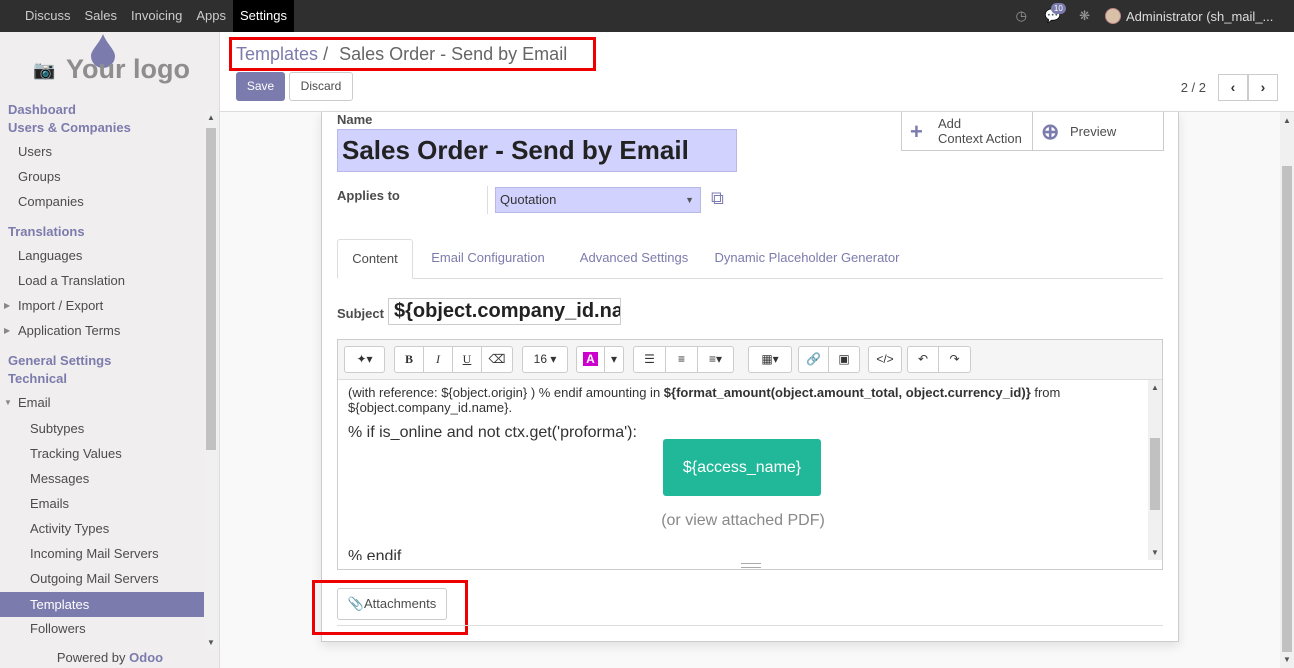 The image size is (1294, 668). Describe the element at coordinates (715, 359) in the screenshot. I see `align-icon: ≡▾` at that location.